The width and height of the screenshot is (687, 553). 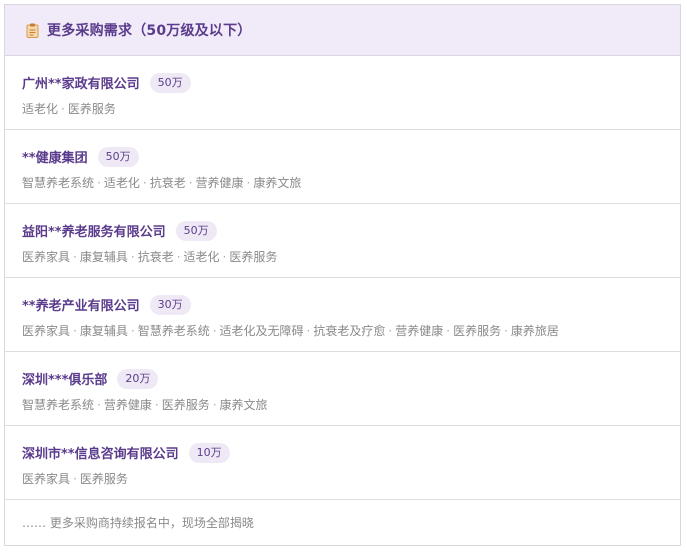 What do you see at coordinates (349, 331) in the screenshot?
I see `category-tag: 抗衰老及疗愈` at bounding box center [349, 331].